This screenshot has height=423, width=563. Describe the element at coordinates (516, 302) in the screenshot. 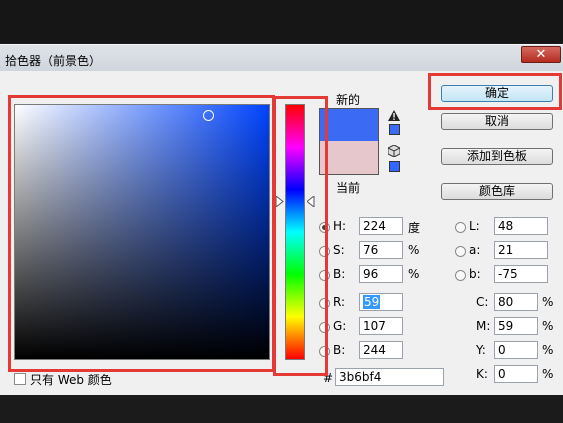

I see `cyan-input: 80` at that location.